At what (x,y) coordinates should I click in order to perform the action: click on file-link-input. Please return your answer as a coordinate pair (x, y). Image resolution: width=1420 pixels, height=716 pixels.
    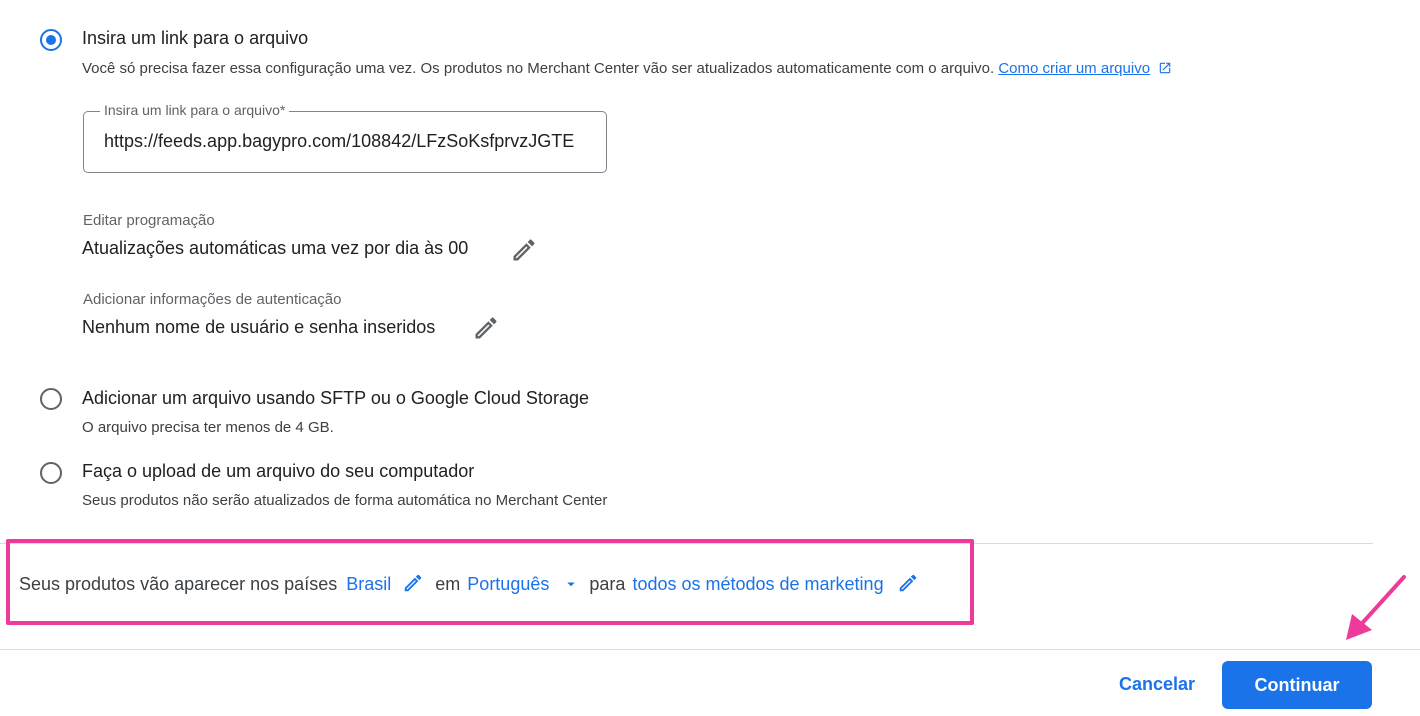
    Looking at the image, I should click on (345, 141).